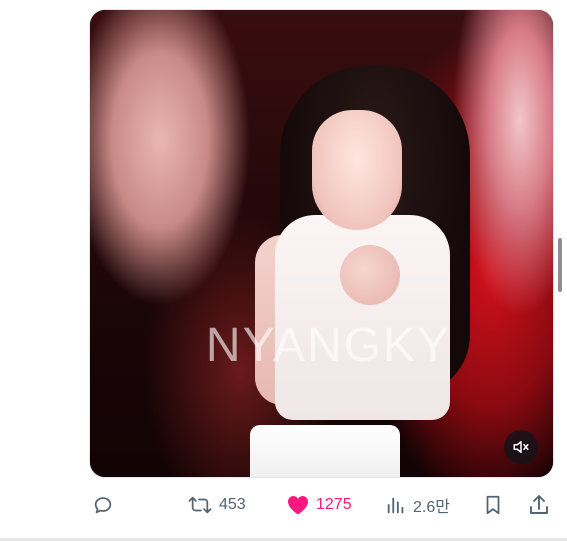 Image resolution: width=567 pixels, height=541 pixels. I want to click on bookmark-icon, so click(493, 505).